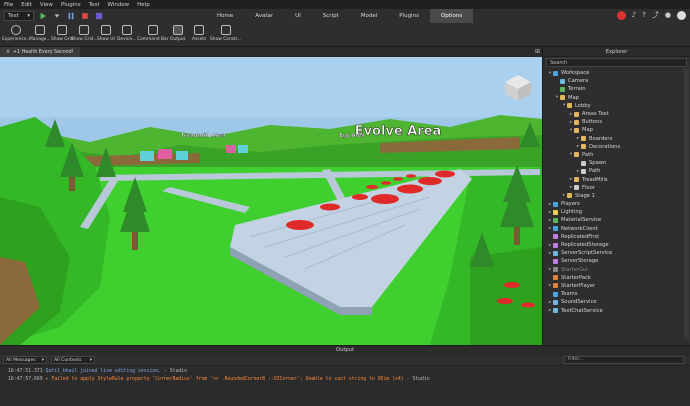  What do you see at coordinates (8, 5) in the screenshot?
I see `menu-file: File` at bounding box center [8, 5].